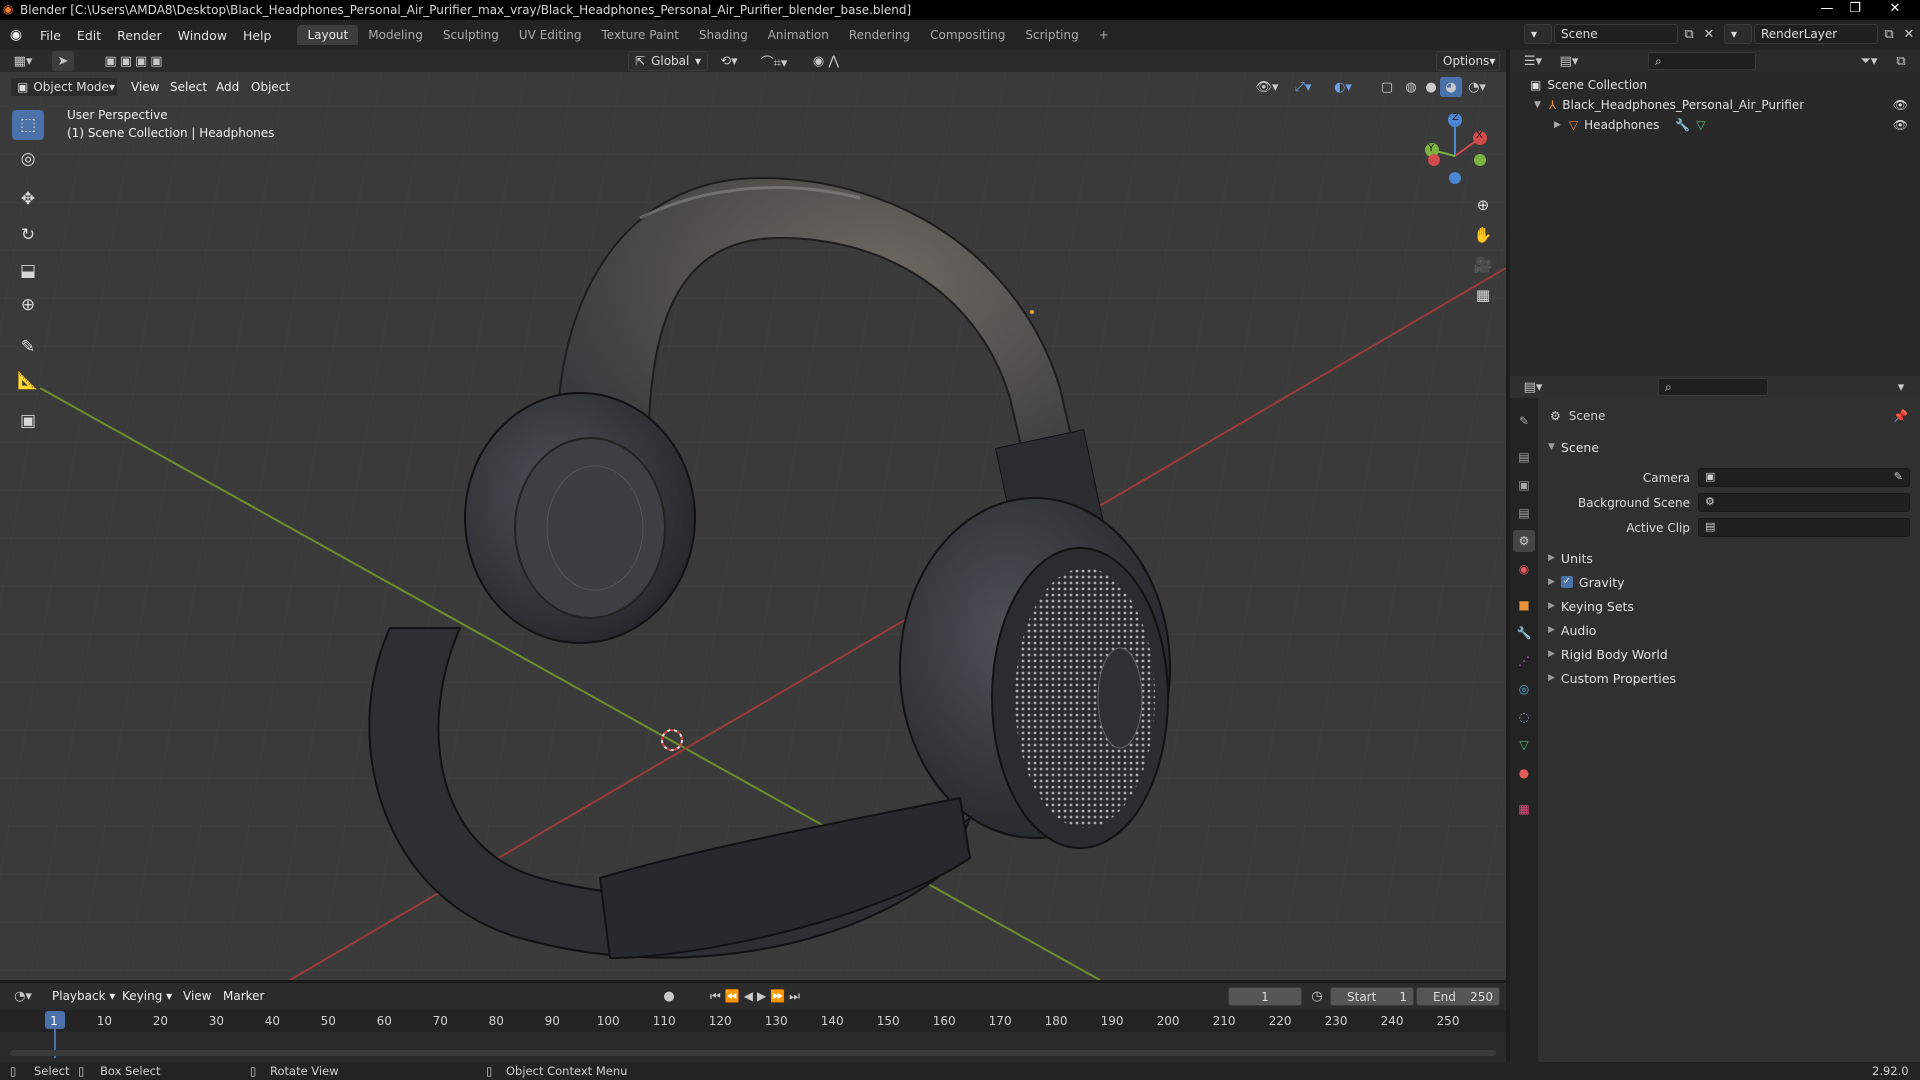 The width and height of the screenshot is (1920, 1080). Describe the element at coordinates (28, 381) in the screenshot. I see `measure-tool: 📐` at that location.